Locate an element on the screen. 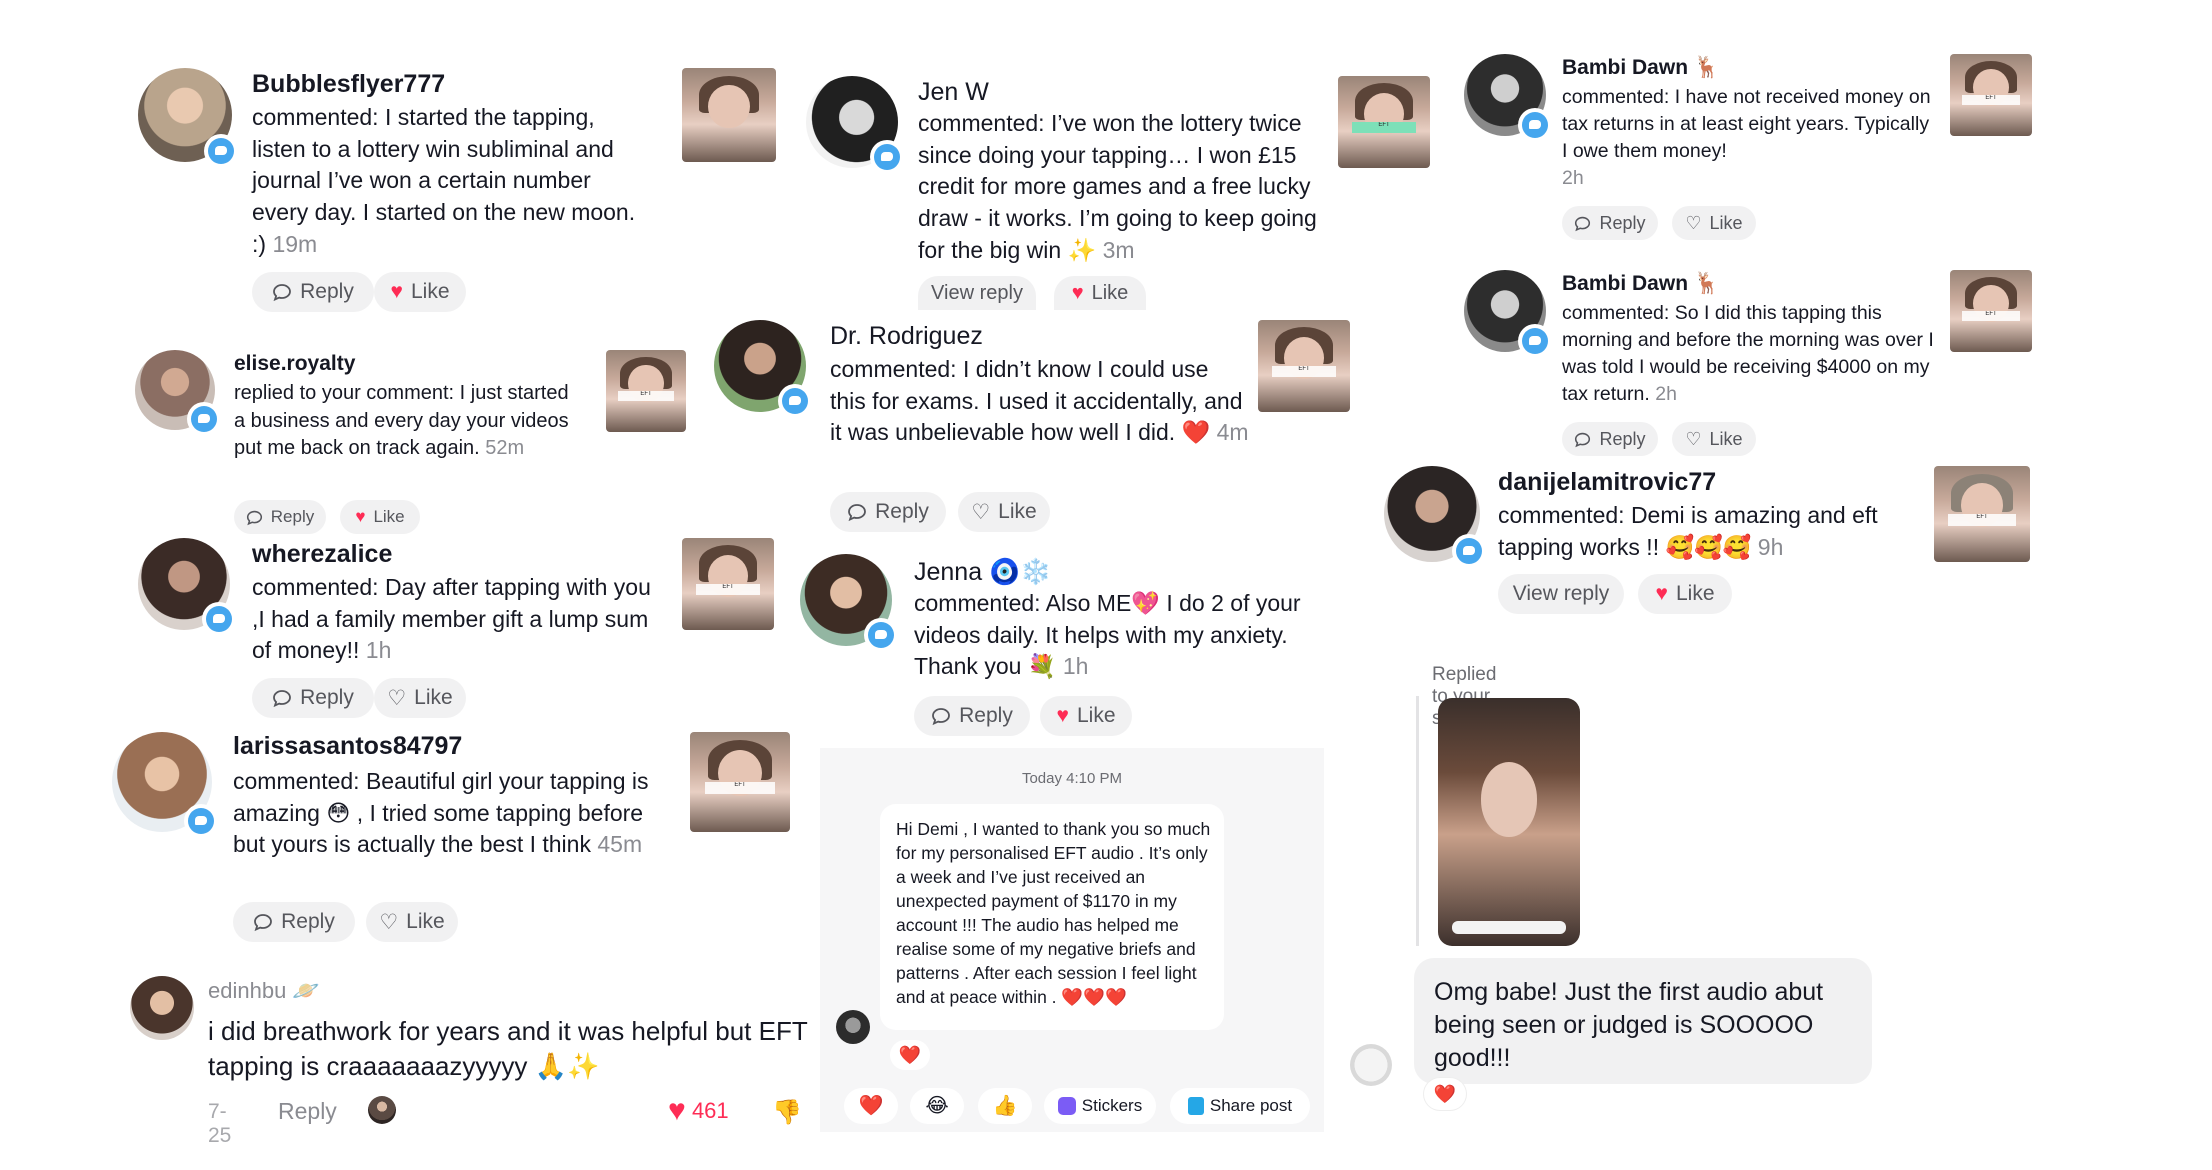  timestamp: 52m is located at coordinates (505, 448).